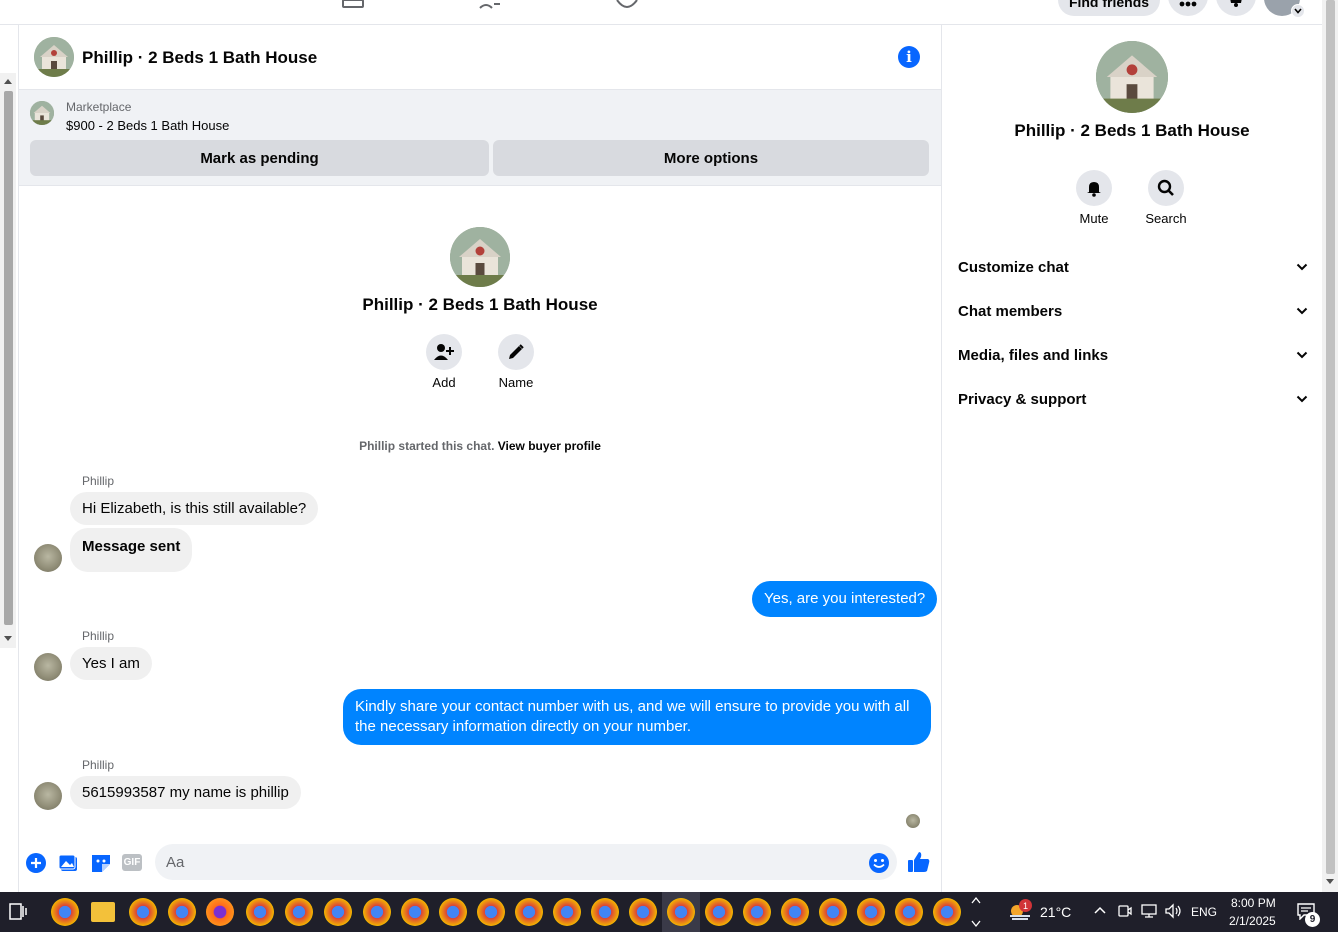  I want to click on section-label: Chat members, so click(1010, 311).